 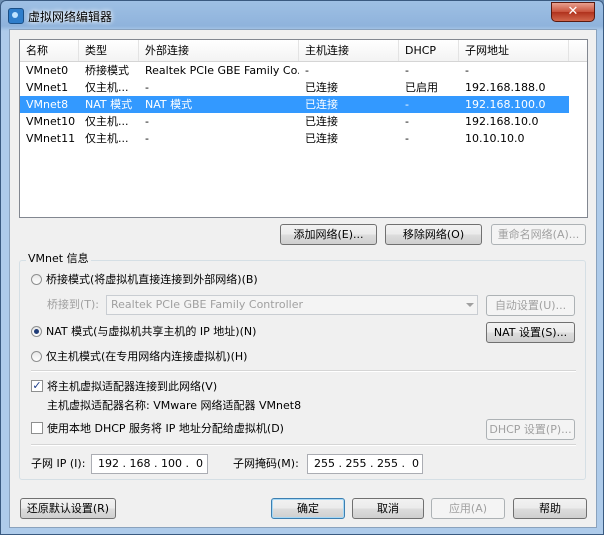 I want to click on adapter-name-text: 主机虚拟适配器名称: VMware 网络适配器 VMnet8, so click(x=174, y=405).